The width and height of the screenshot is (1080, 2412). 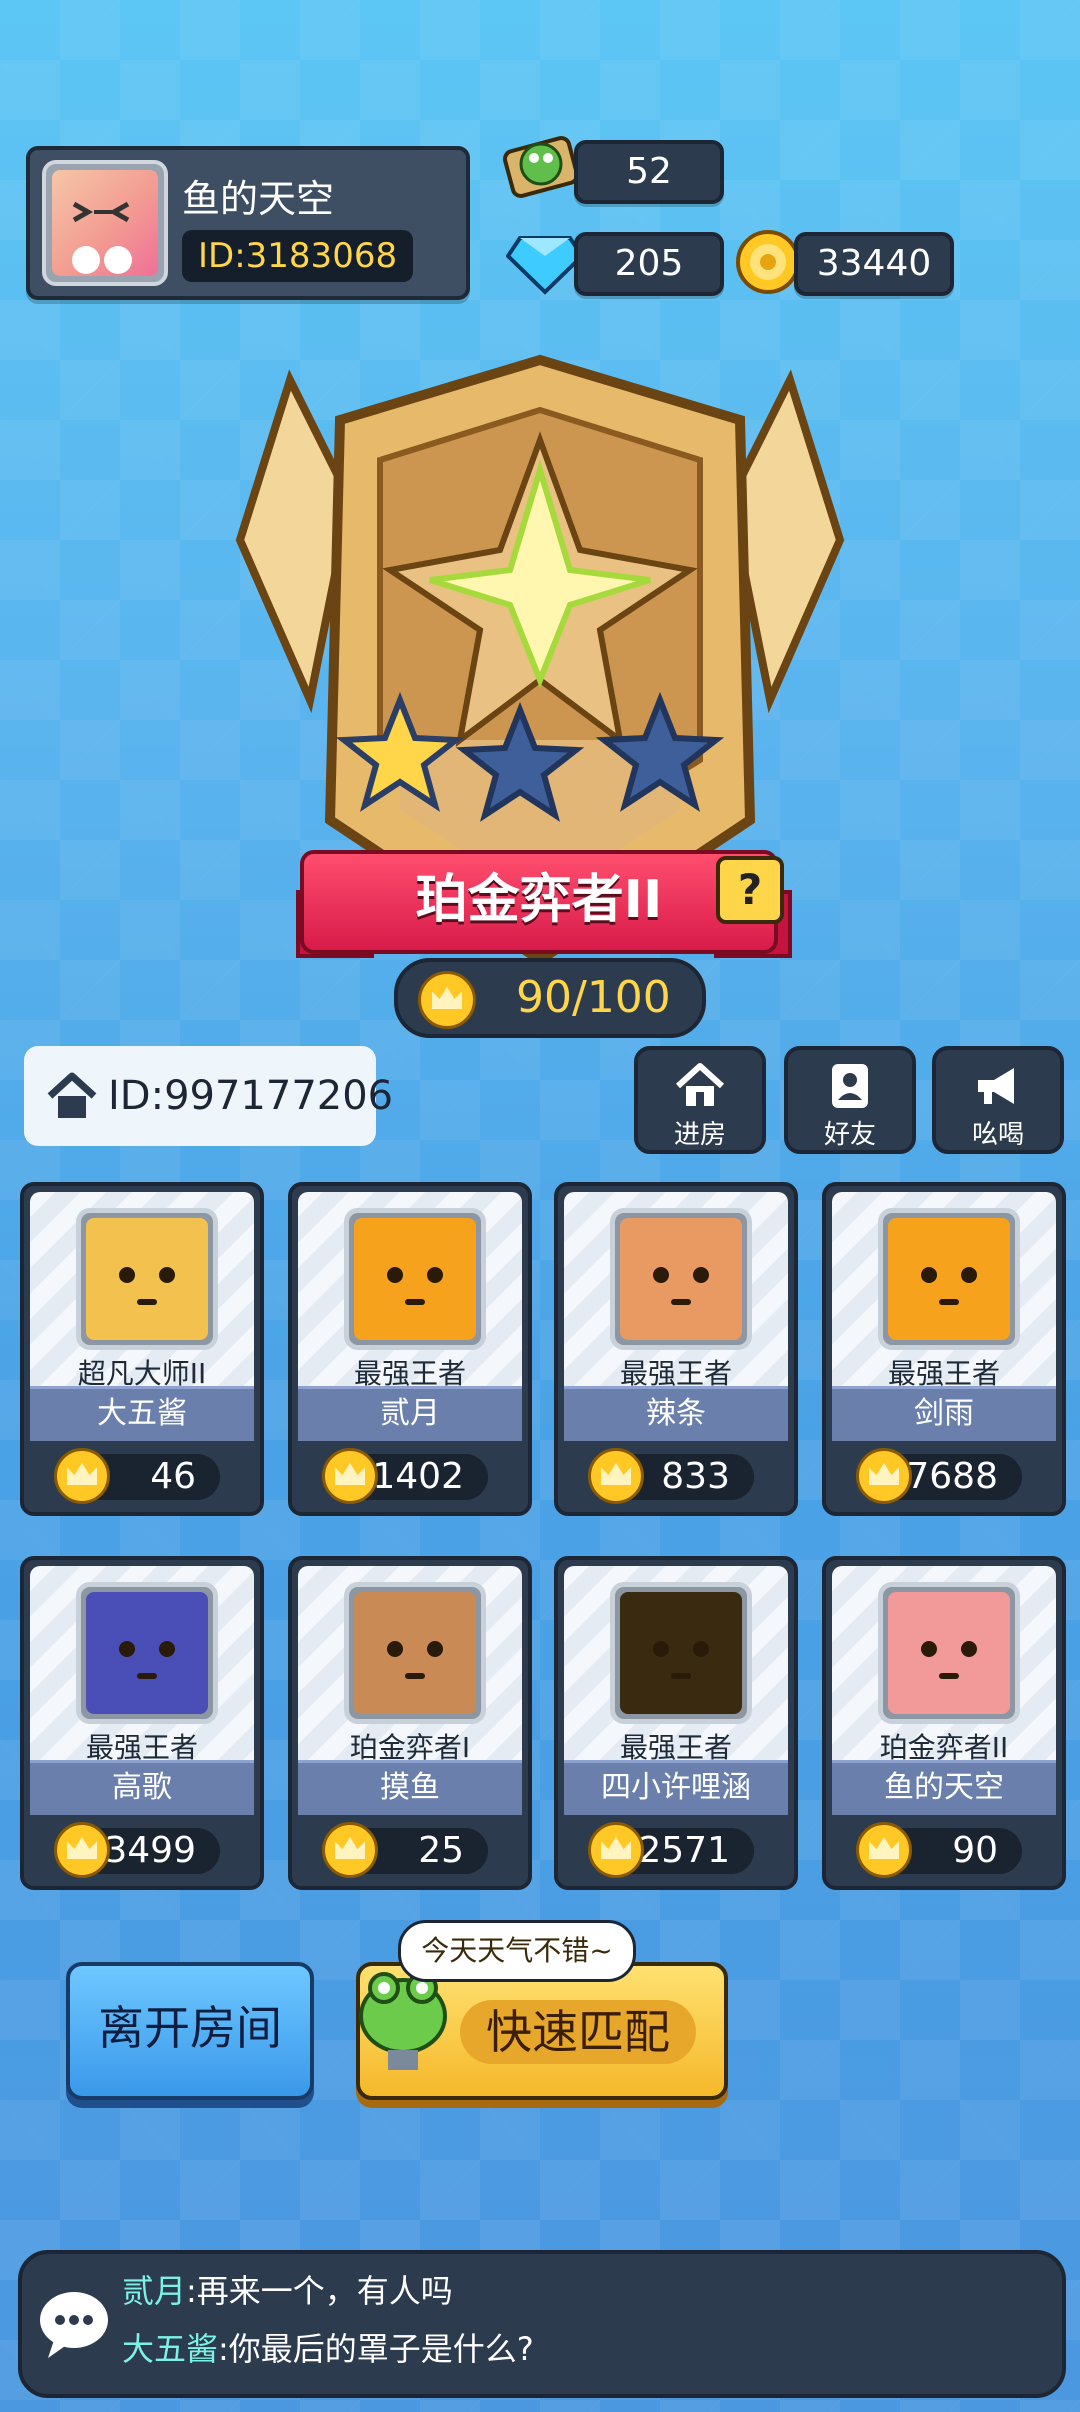 I want to click on quick-match-button: 快速匹配, so click(x=542, y=2031).